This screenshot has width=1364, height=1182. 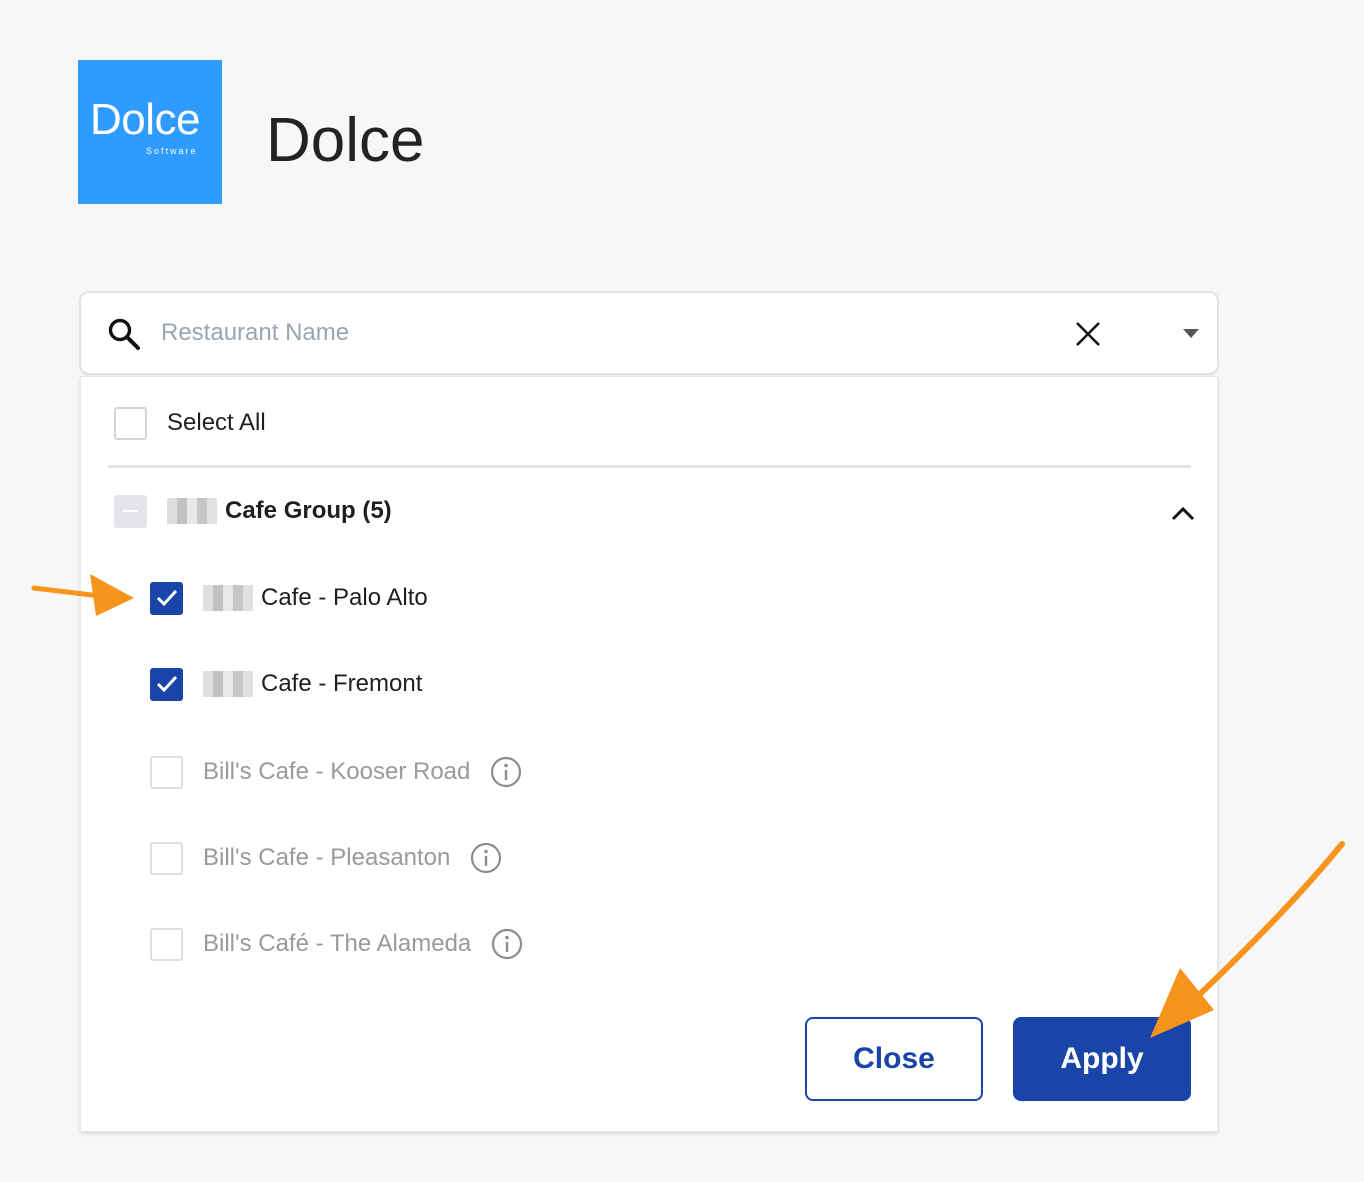 What do you see at coordinates (601, 333) in the screenshot?
I see `restaurant-search-input` at bounding box center [601, 333].